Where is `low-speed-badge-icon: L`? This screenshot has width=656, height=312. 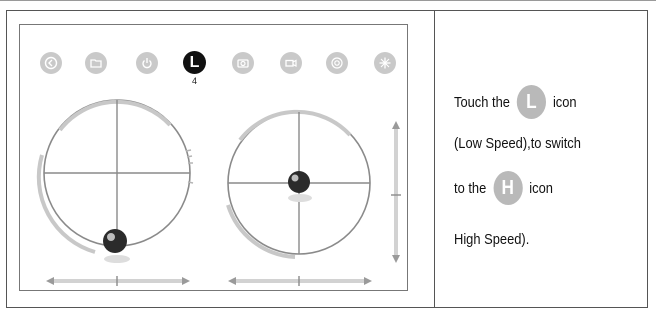 low-speed-badge-icon: L is located at coordinates (531, 102).